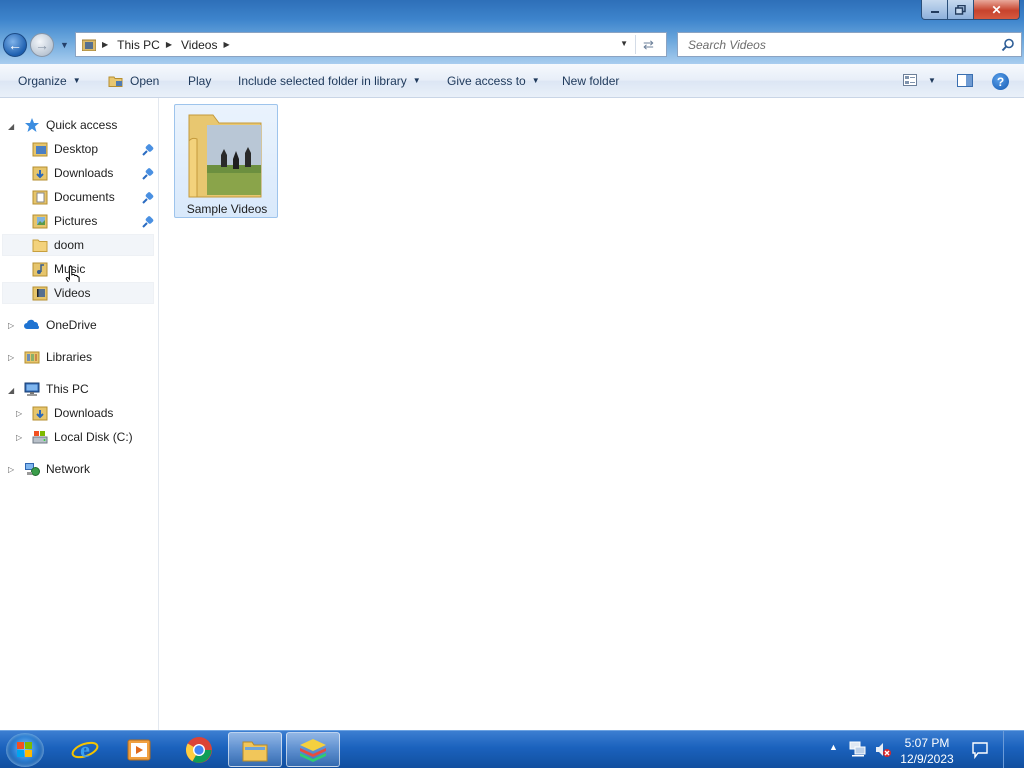  What do you see at coordinates (82, 437) in the screenshot?
I see `nav-local-disk: Local Disk (C:)` at bounding box center [82, 437].